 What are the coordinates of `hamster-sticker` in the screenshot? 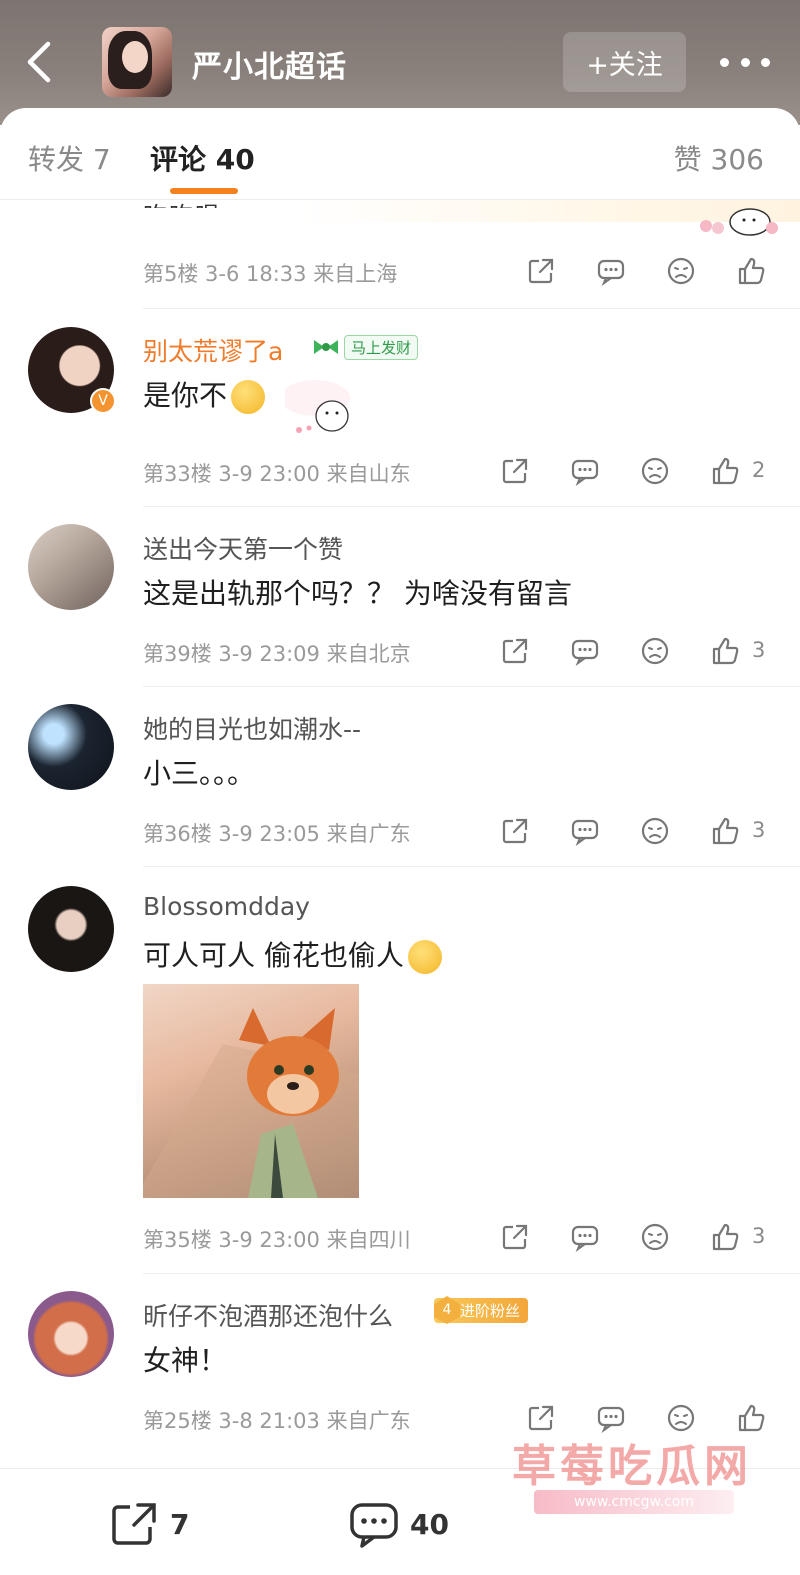 It's located at (317, 406).